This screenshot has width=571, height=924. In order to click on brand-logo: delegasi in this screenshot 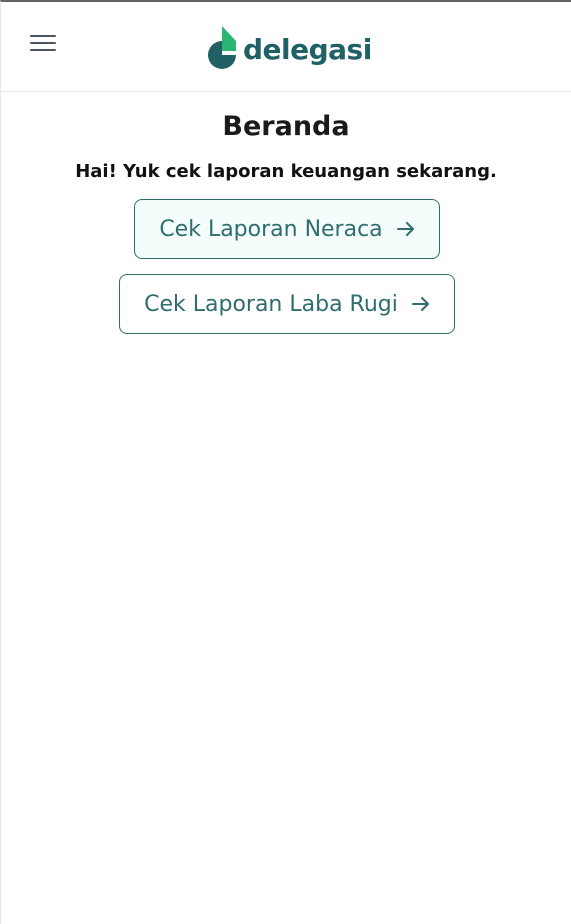, I will do `click(289, 47)`.